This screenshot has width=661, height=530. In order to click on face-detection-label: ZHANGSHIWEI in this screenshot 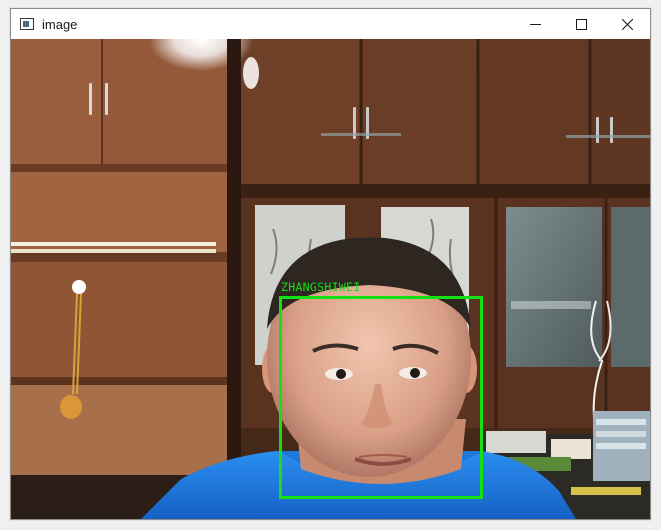, I will do `click(321, 287)`.